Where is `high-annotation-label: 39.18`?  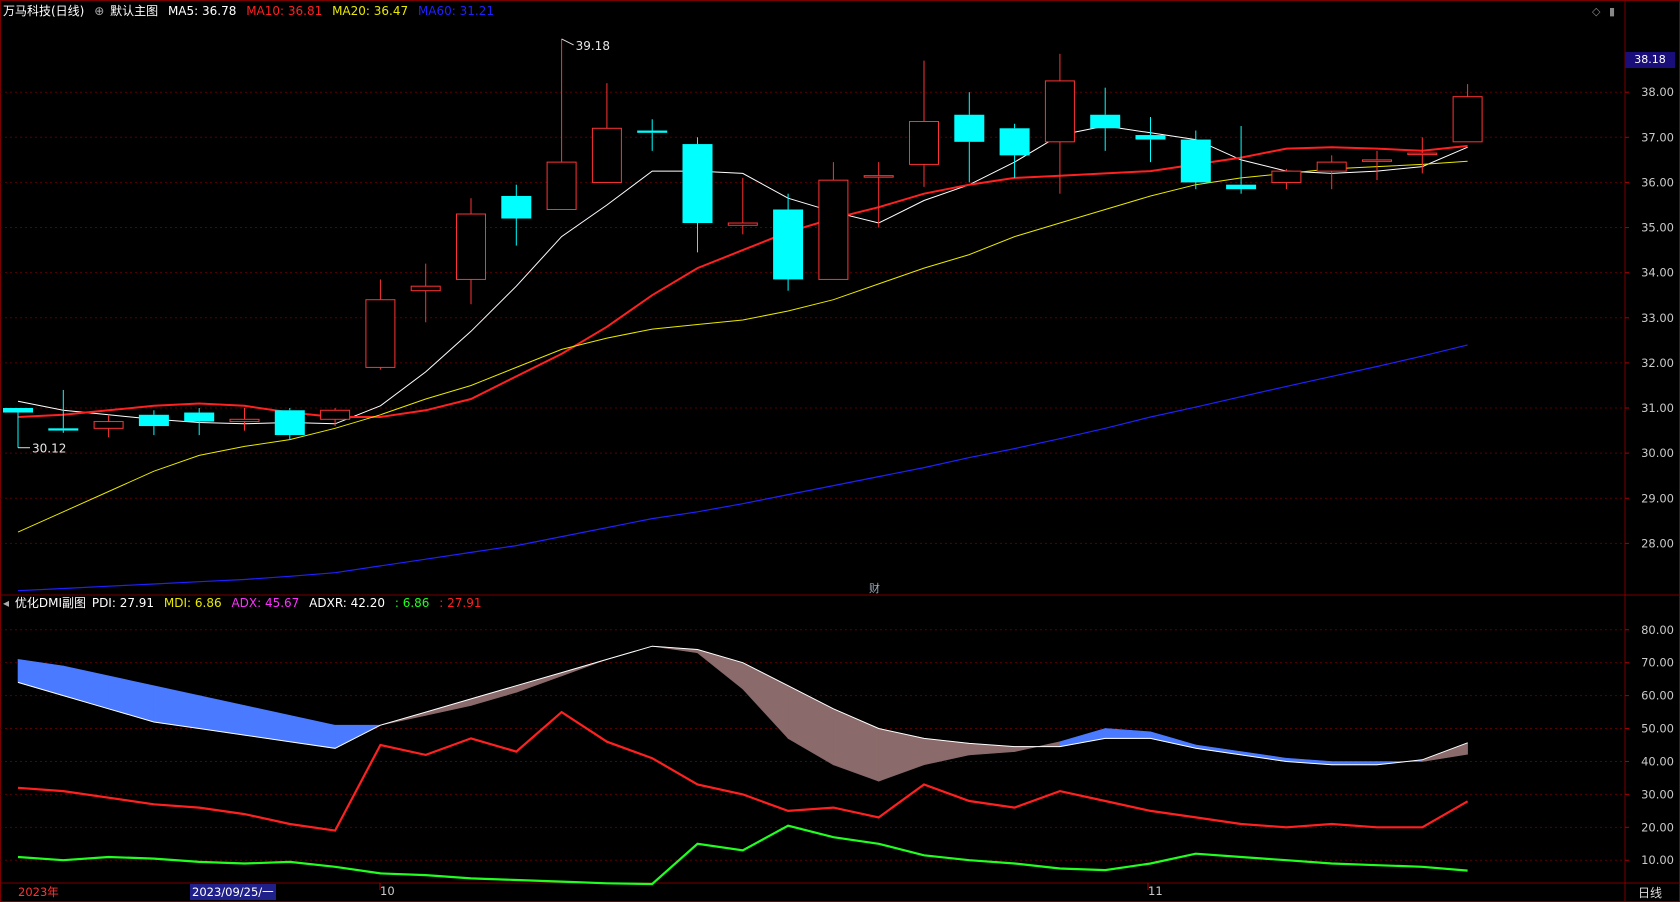
high-annotation-label: 39.18 is located at coordinates (593, 46).